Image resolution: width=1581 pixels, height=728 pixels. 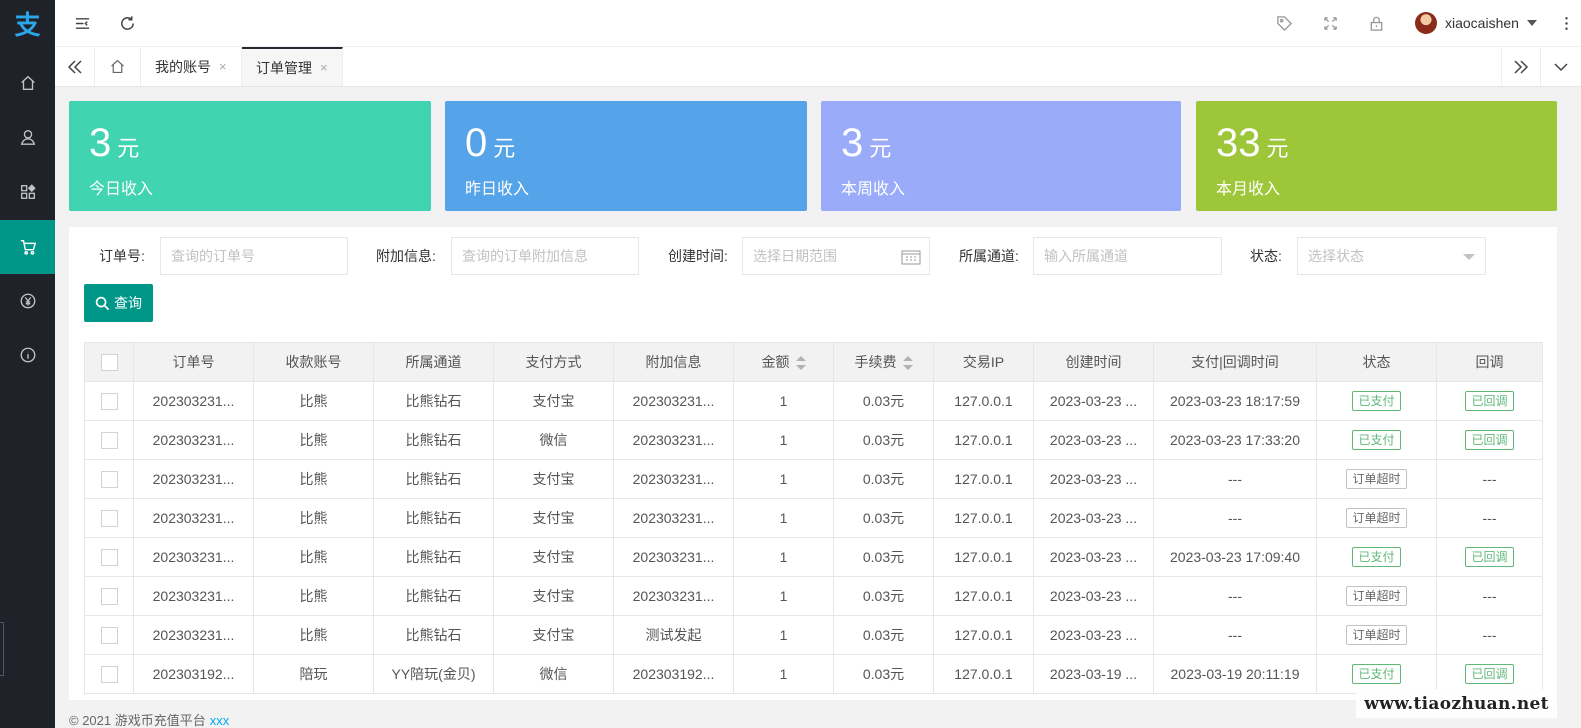 What do you see at coordinates (433, 674) in the screenshot?
I see `cell-channel: YY陪玩(金贝)` at bounding box center [433, 674].